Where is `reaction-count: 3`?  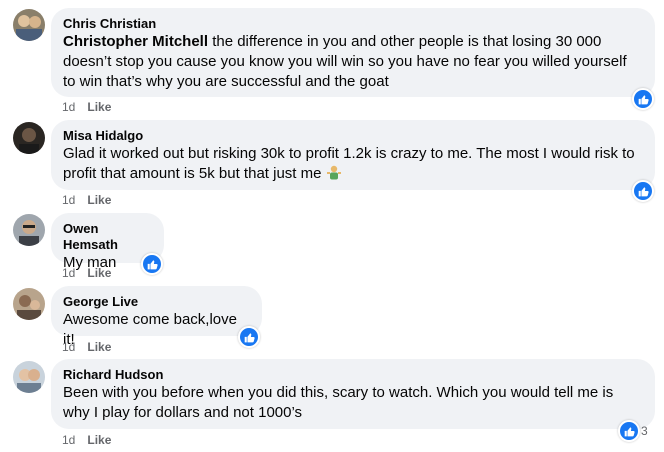 reaction-count: 3 is located at coordinates (644, 431).